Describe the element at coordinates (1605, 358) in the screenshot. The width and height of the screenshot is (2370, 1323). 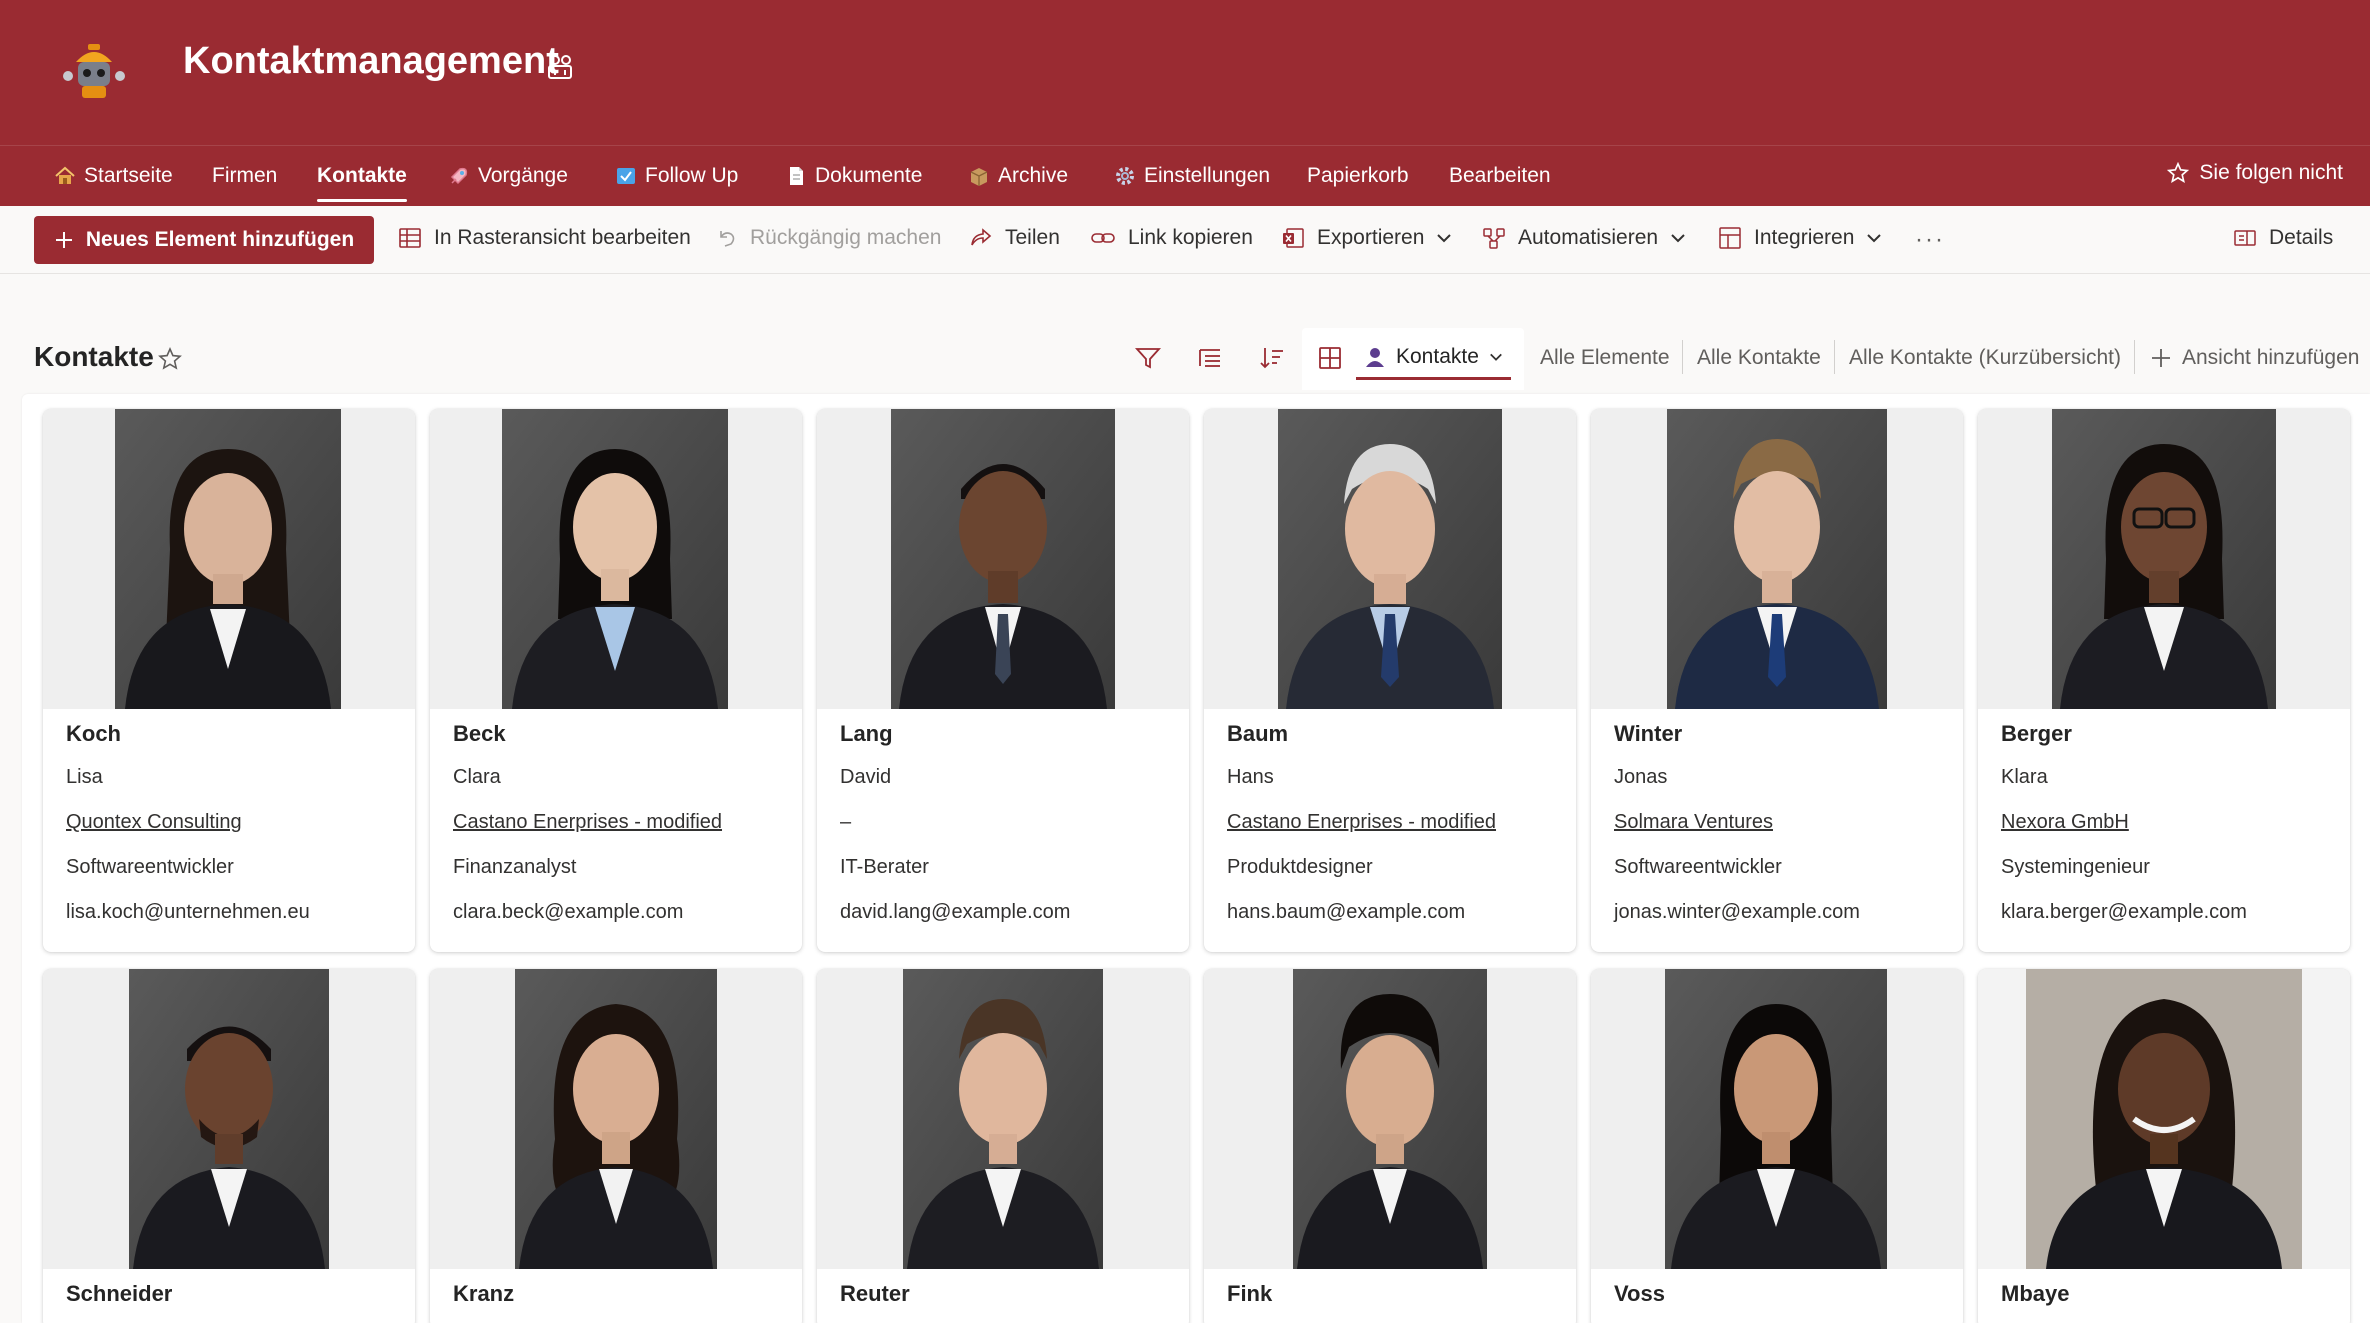
I see `view-tab-alle-elemente: Alle Elemente` at that location.